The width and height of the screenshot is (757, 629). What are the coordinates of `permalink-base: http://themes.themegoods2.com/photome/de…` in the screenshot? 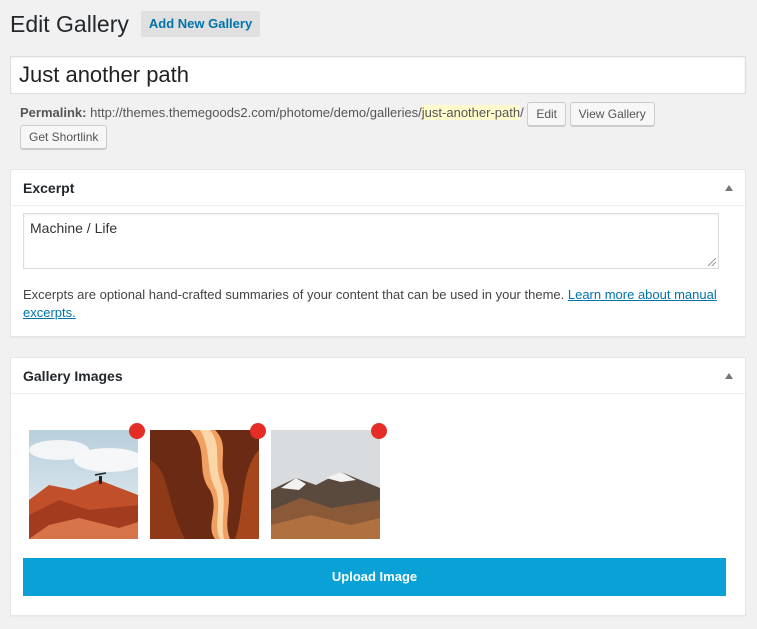 It's located at (256, 112).